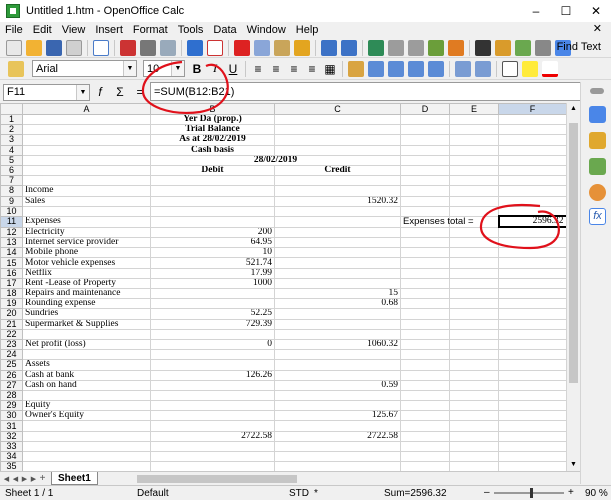 The height and width of the screenshot is (500, 611). I want to click on row-header: 30, so click(11, 416).